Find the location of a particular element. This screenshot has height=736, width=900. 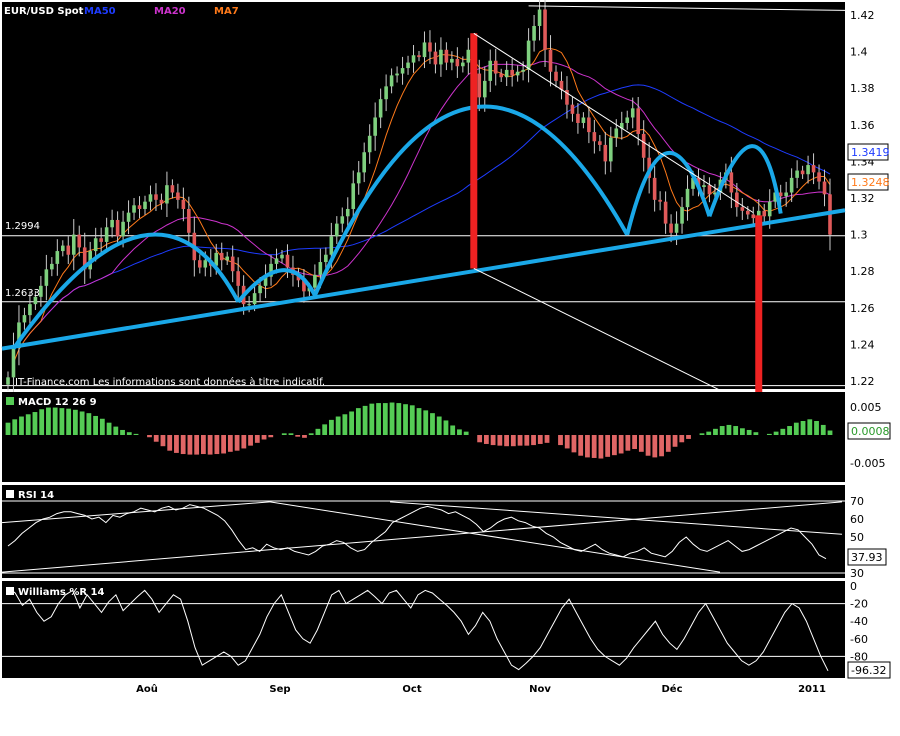

williams-panel: 0 -20 -40 -60 -80 Williams %R 14 -96.32 is located at coordinates (446, 629).